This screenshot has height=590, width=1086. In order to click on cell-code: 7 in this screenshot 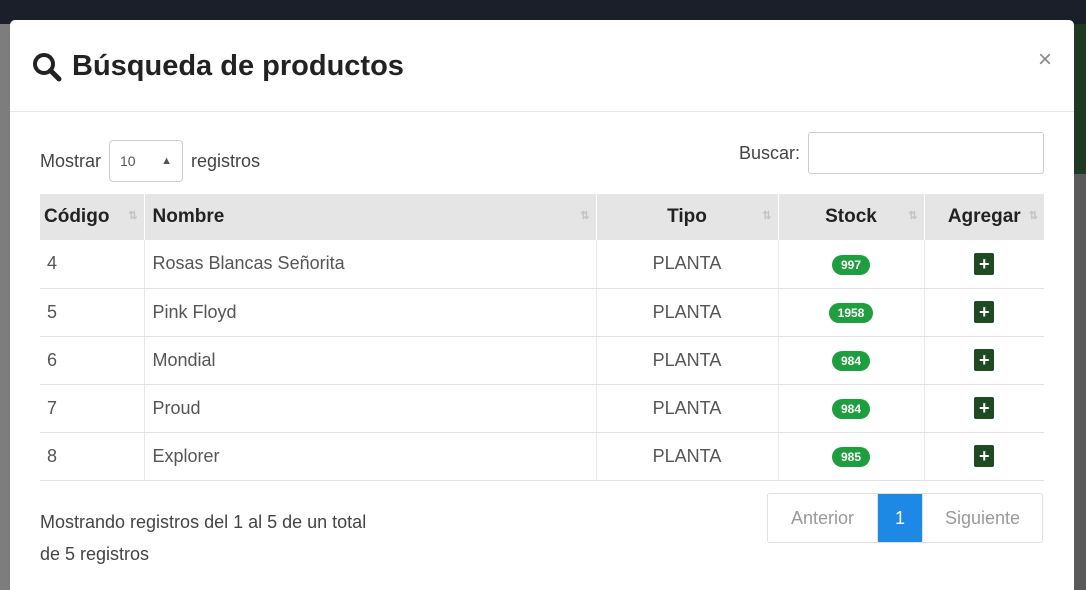, I will do `click(92, 408)`.